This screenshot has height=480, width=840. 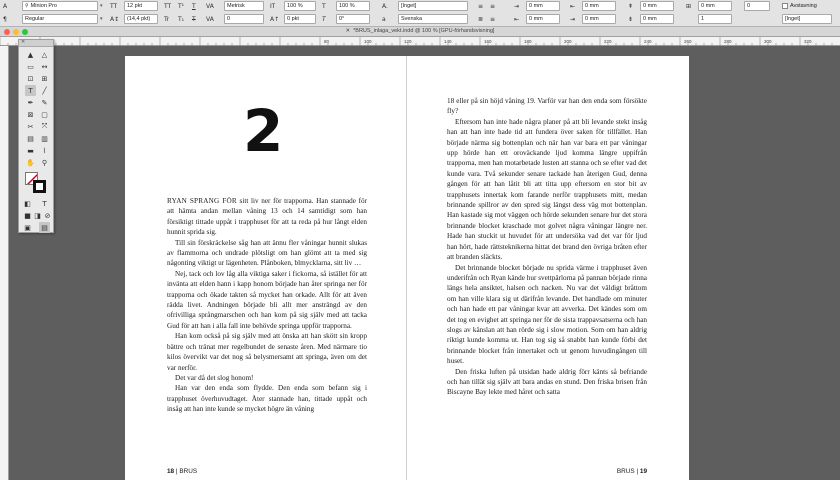 What do you see at coordinates (181, 6) in the screenshot?
I see `superscript-icon: T¹` at bounding box center [181, 6].